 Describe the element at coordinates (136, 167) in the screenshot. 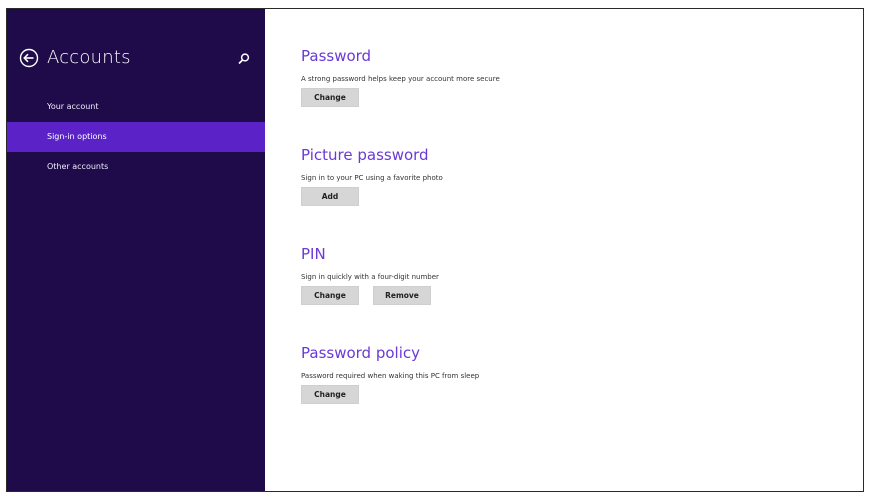

I see `sidebar-item-other-accounts: Other accounts` at that location.